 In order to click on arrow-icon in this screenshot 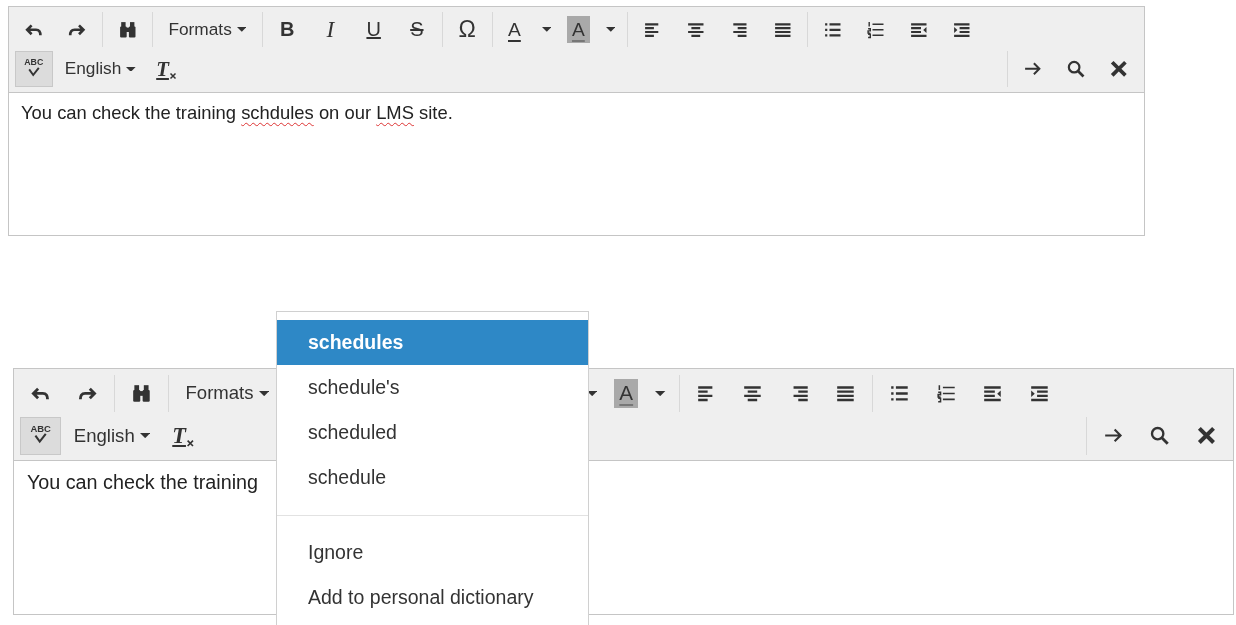, I will do `click(1033, 69)`.